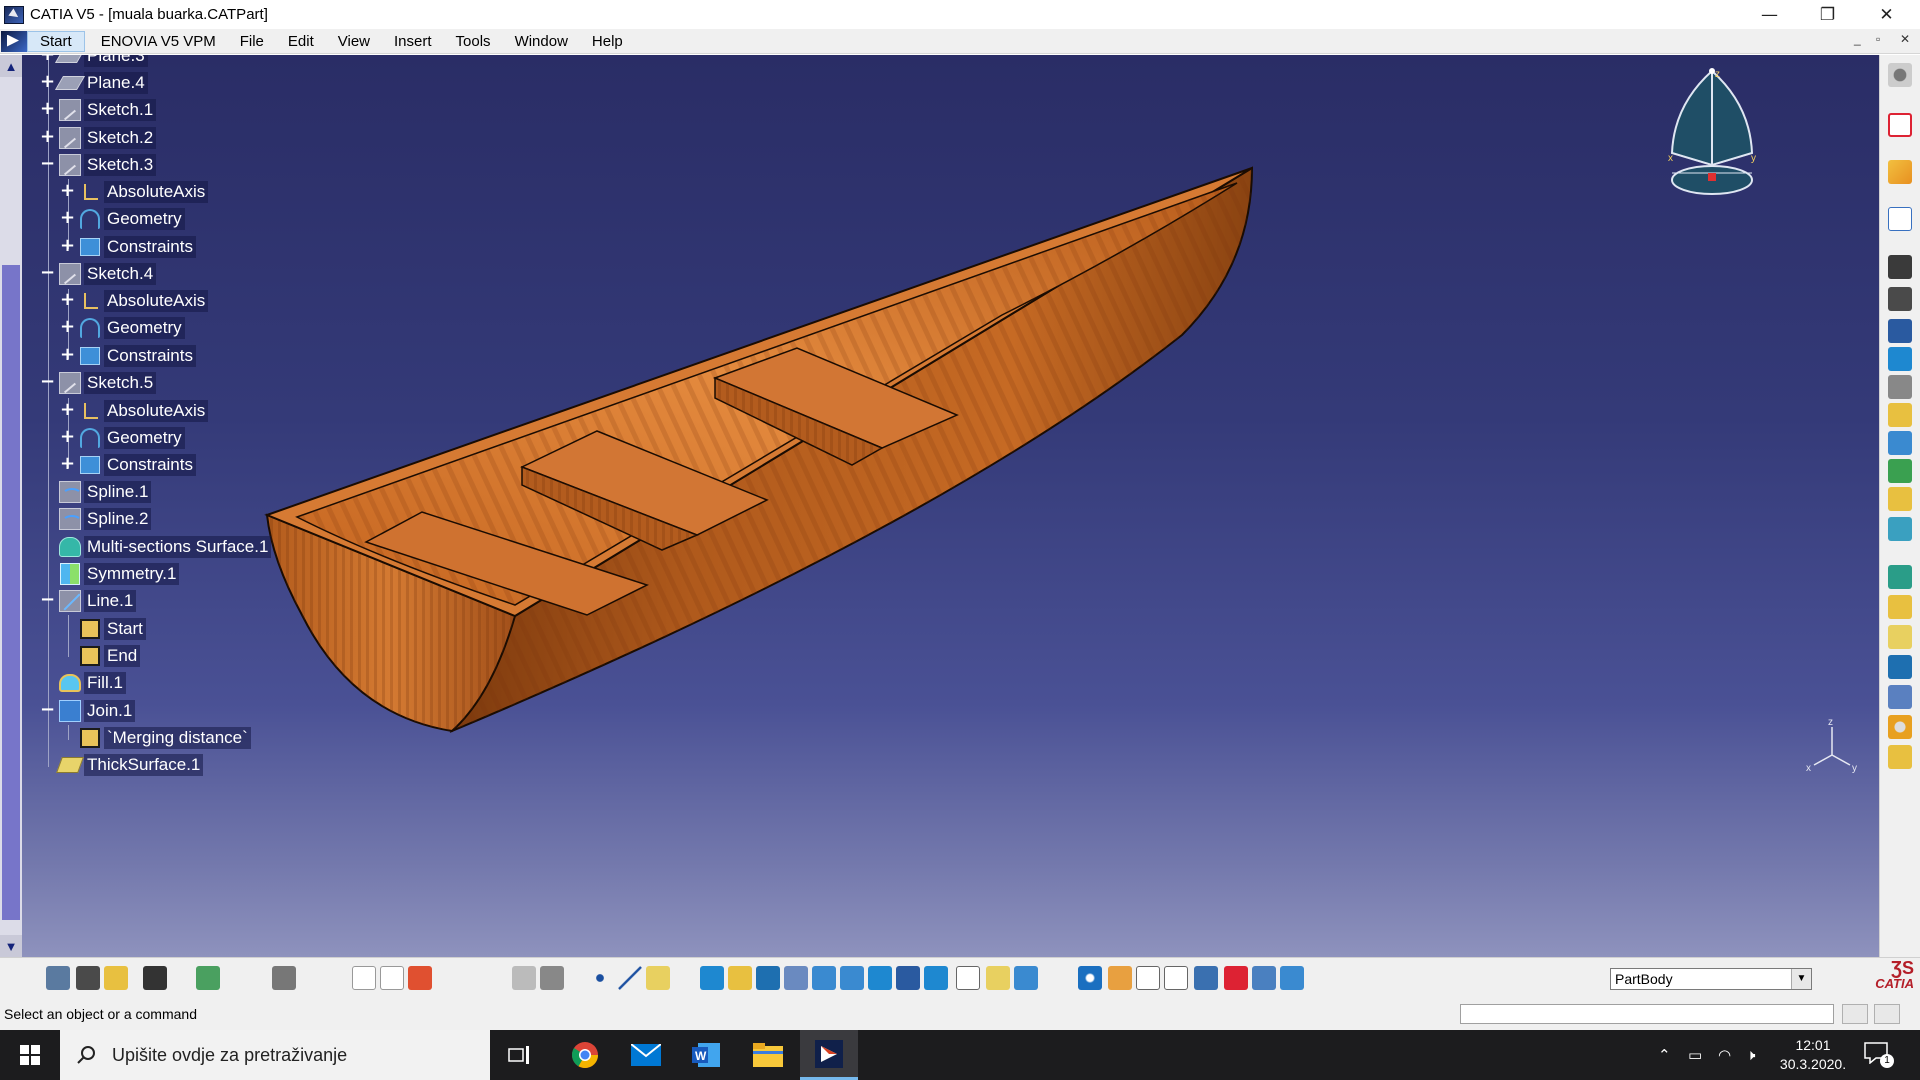 This screenshot has height=1080, width=1920. Describe the element at coordinates (392, 978) in the screenshot. I see `flag-note-icon` at that location.